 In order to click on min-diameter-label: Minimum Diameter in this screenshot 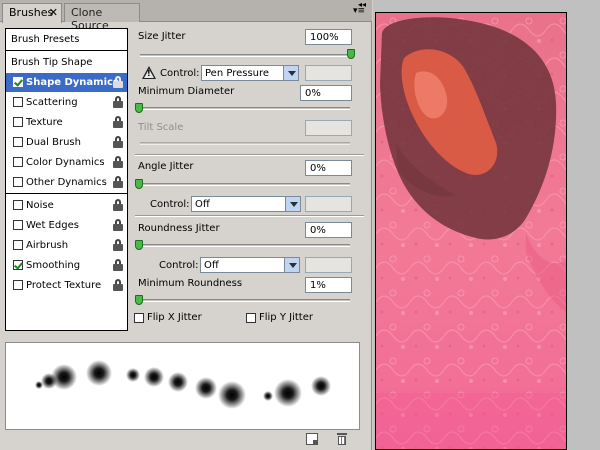, I will do `click(186, 91)`.